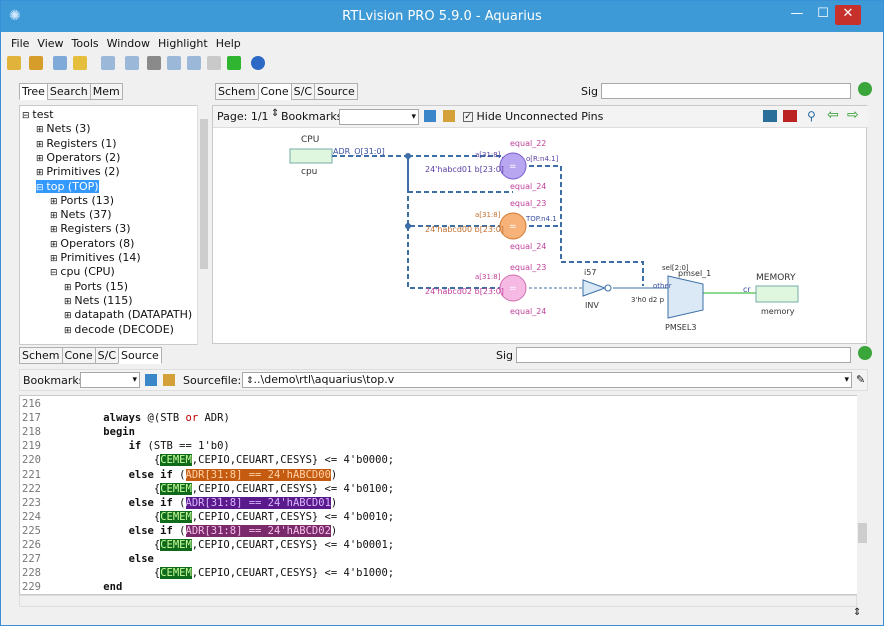 This screenshot has height=626, width=884. I want to click on tree-node: ⊟ top (TOP), so click(67, 186).